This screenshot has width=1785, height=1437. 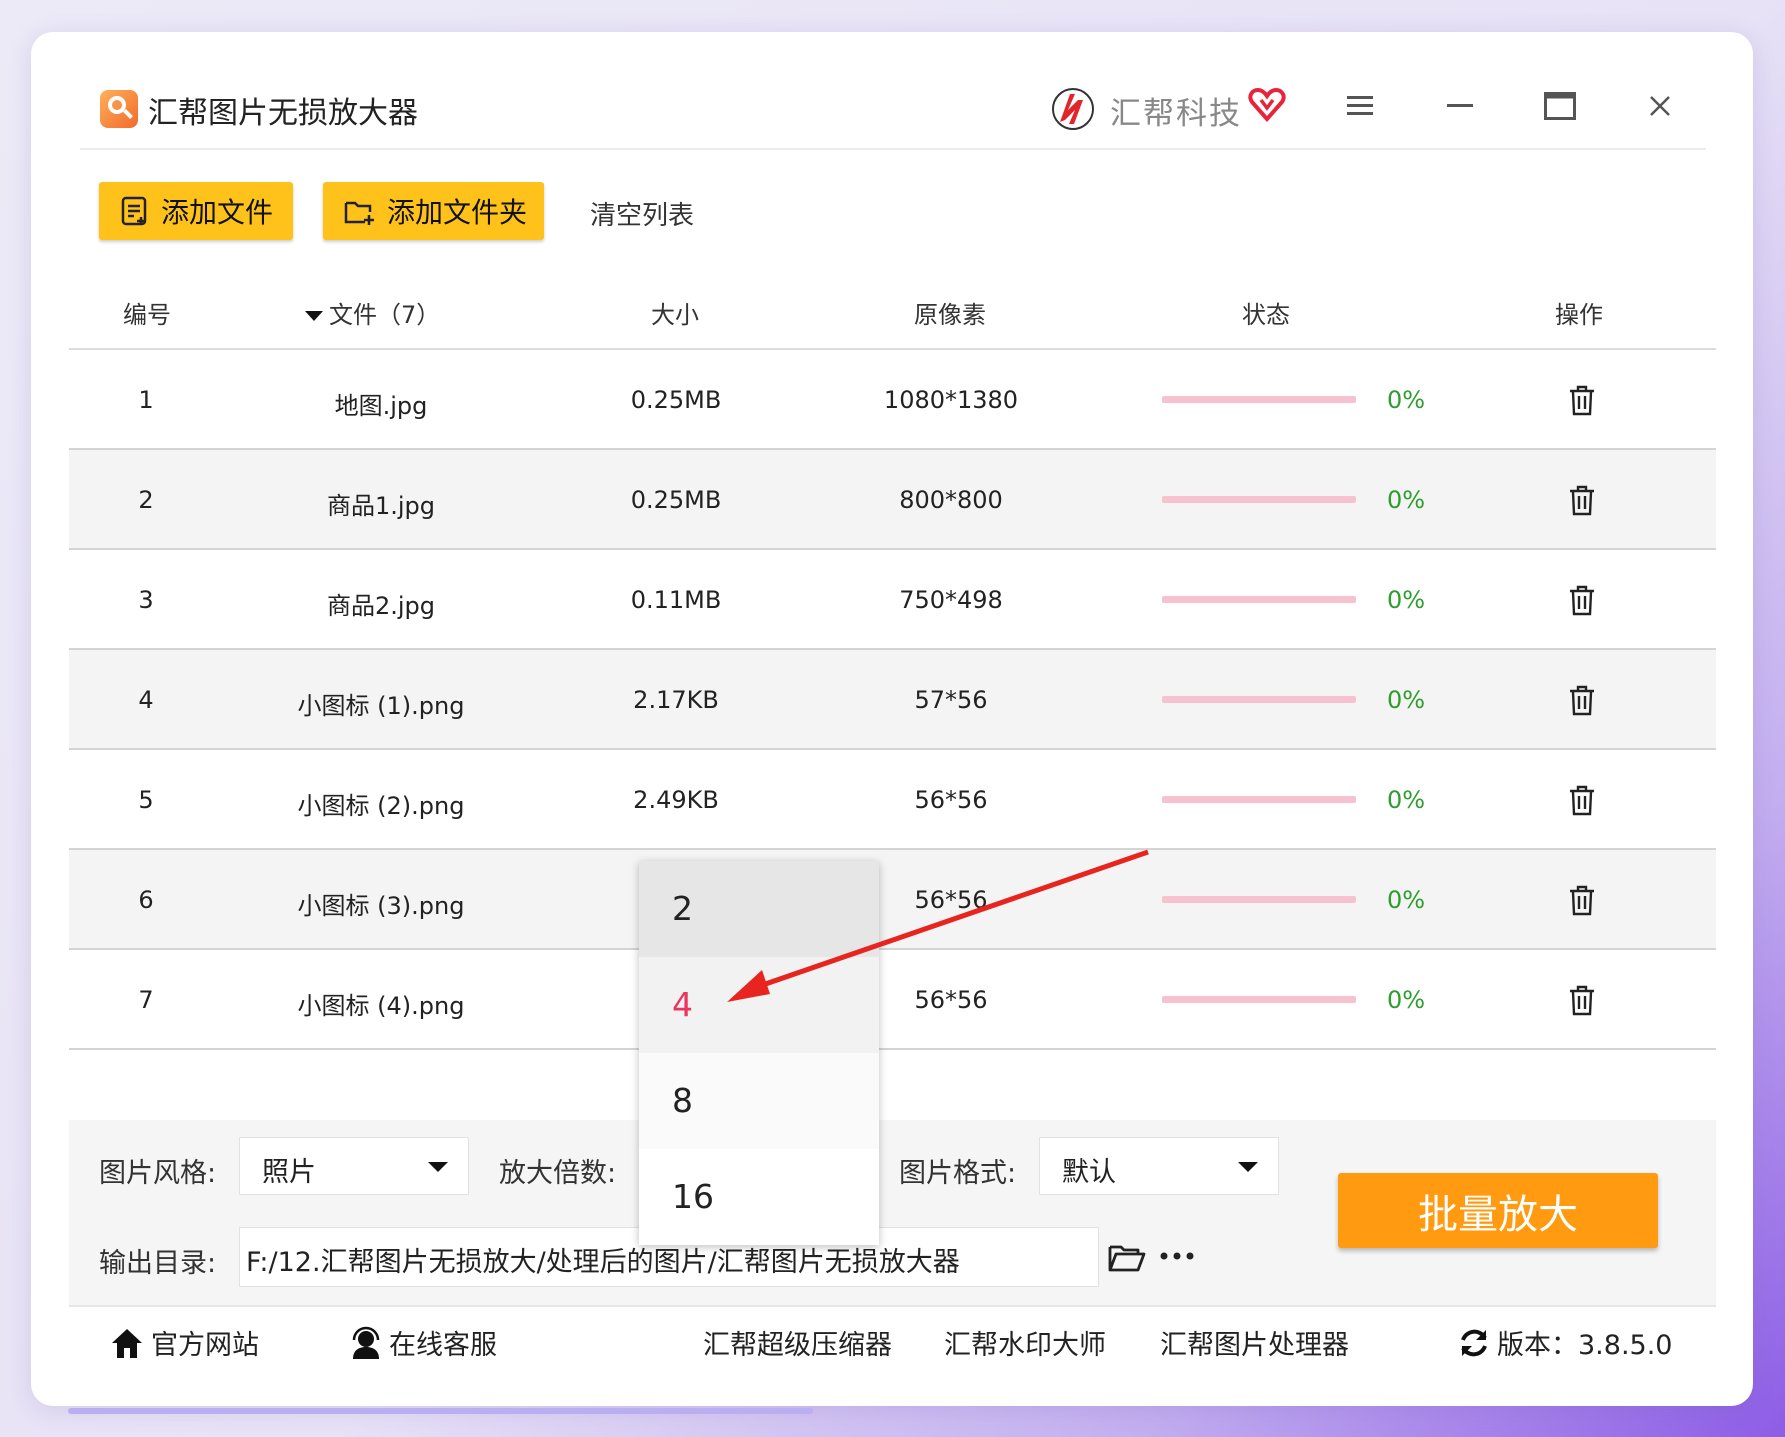 I want to click on scale-option-2: 2, so click(x=759, y=909).